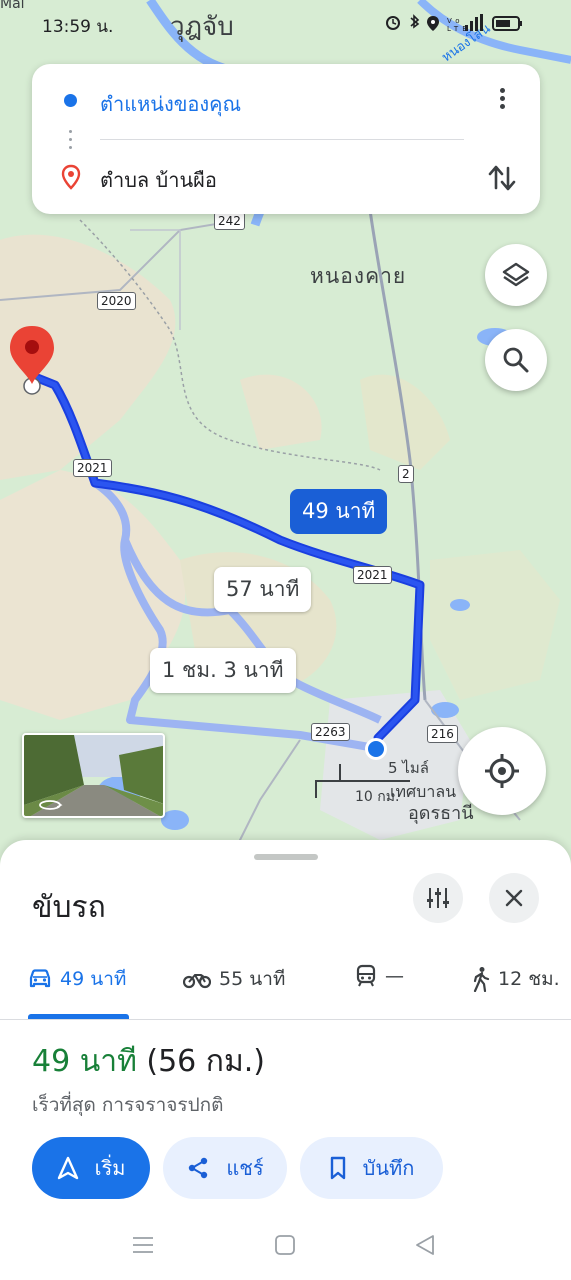 The image size is (571, 1280). I want to click on tab-walking-label: 12 ชม., so click(529, 979).